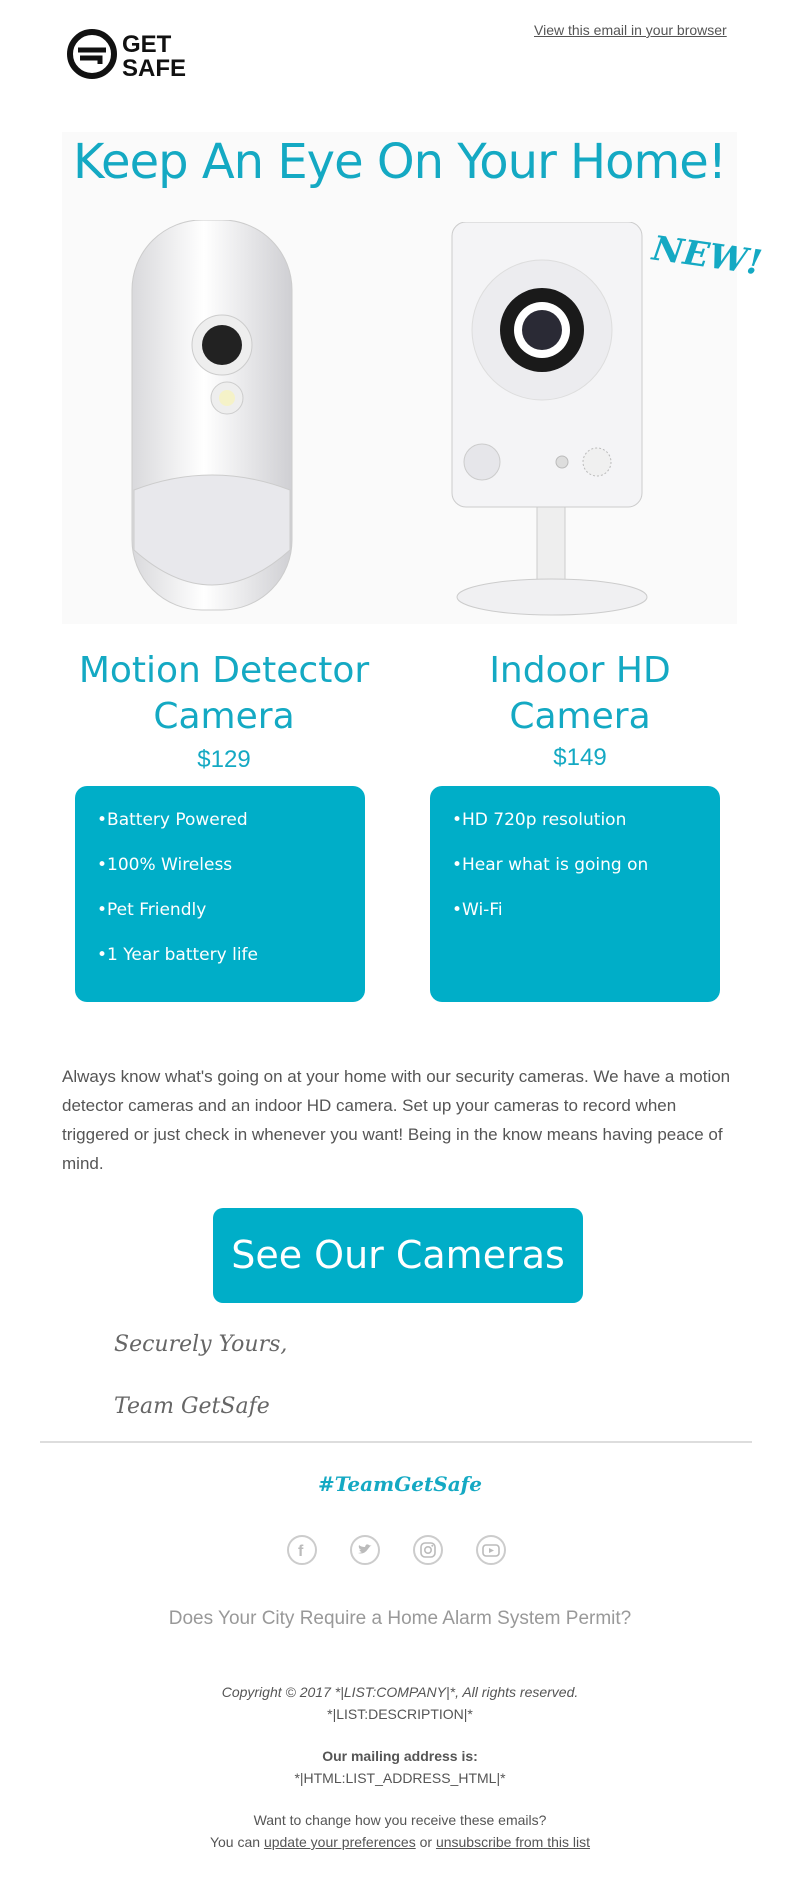 The height and width of the screenshot is (1893, 800). Describe the element at coordinates (340, 1842) in the screenshot. I see `update-preferences-link: update your preferences` at that location.